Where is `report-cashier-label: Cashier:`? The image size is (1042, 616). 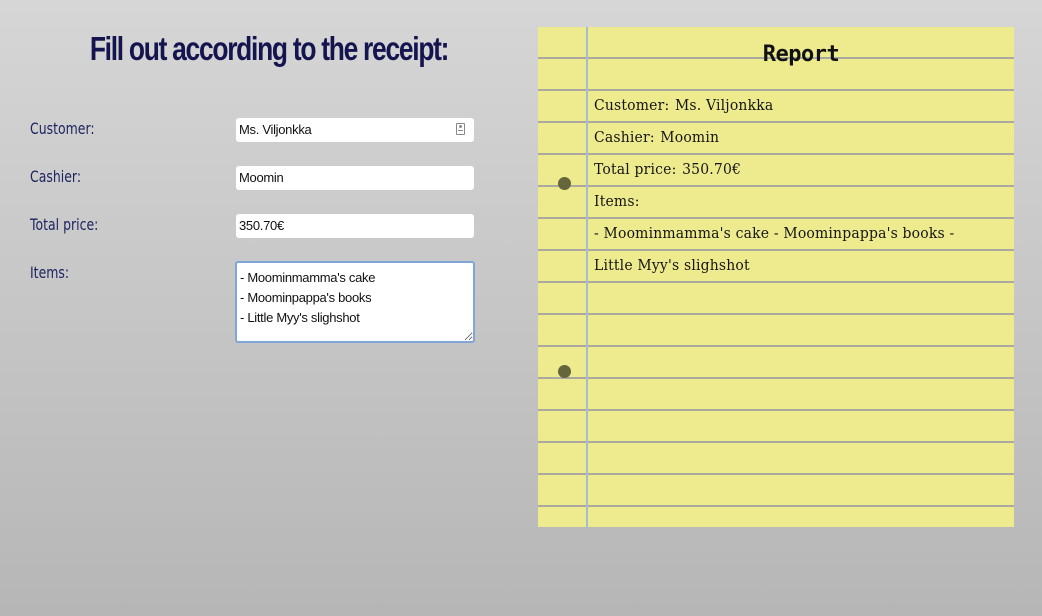
report-cashier-label: Cashier: is located at coordinates (624, 137).